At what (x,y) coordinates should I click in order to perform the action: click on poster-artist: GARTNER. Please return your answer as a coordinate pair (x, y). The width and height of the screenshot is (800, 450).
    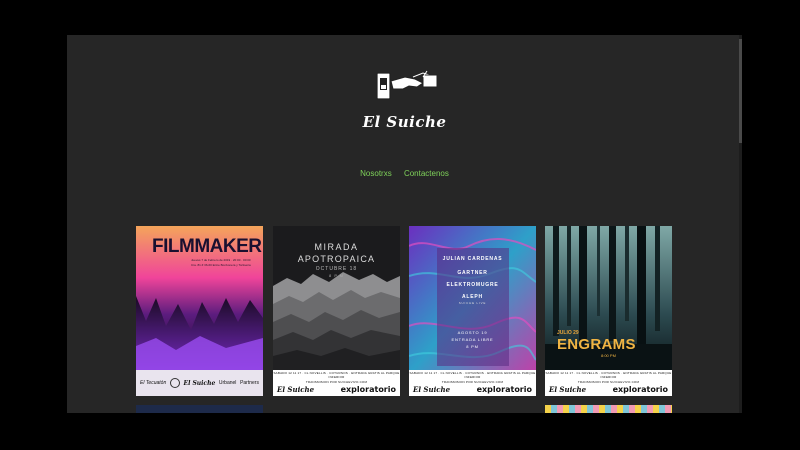
    Looking at the image, I should click on (472, 273).